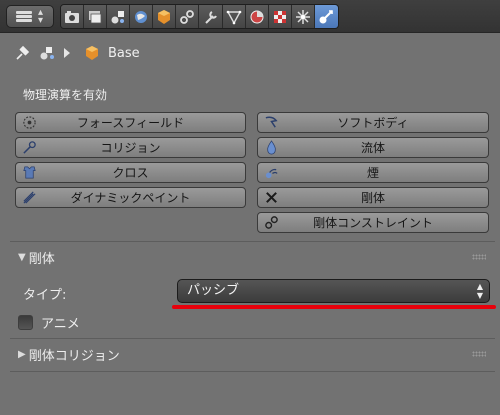 The height and width of the screenshot is (415, 500). Describe the element at coordinates (271, 222) in the screenshot. I see `rigid-body-constraint-icon` at that location.